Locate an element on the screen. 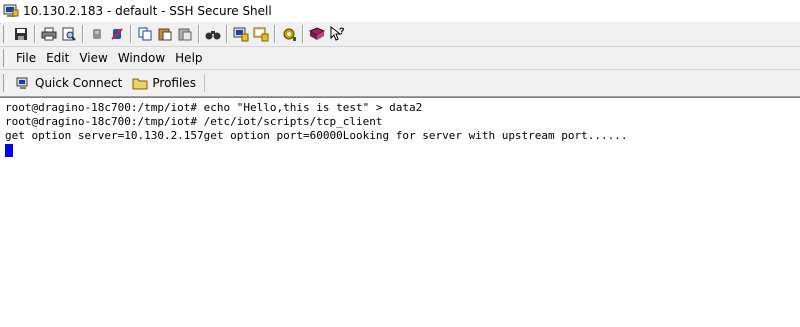 The width and height of the screenshot is (800, 327). paste-special-button is located at coordinates (185, 34).